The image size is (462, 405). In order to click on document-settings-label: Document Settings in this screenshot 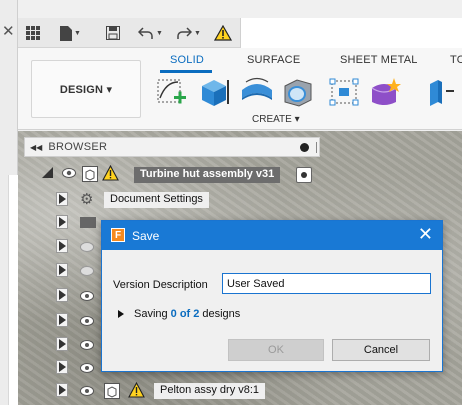, I will do `click(156, 200)`.